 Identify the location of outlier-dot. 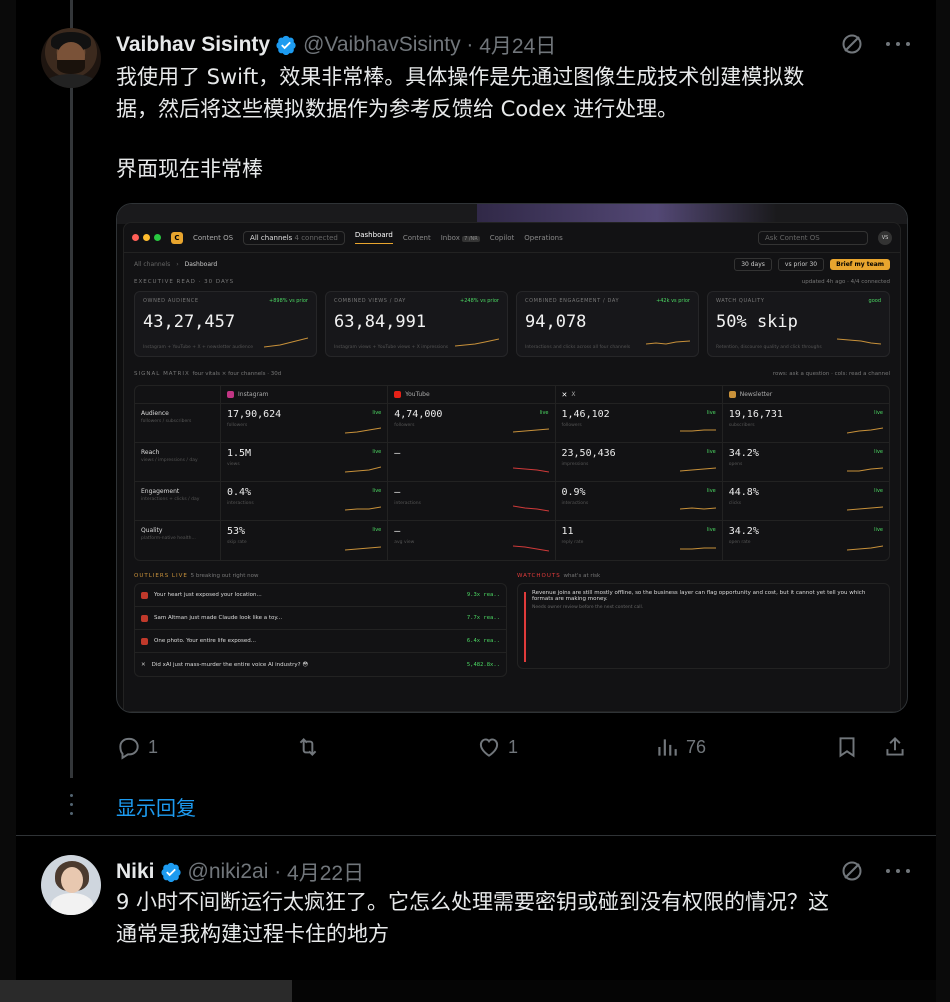
(144, 595).